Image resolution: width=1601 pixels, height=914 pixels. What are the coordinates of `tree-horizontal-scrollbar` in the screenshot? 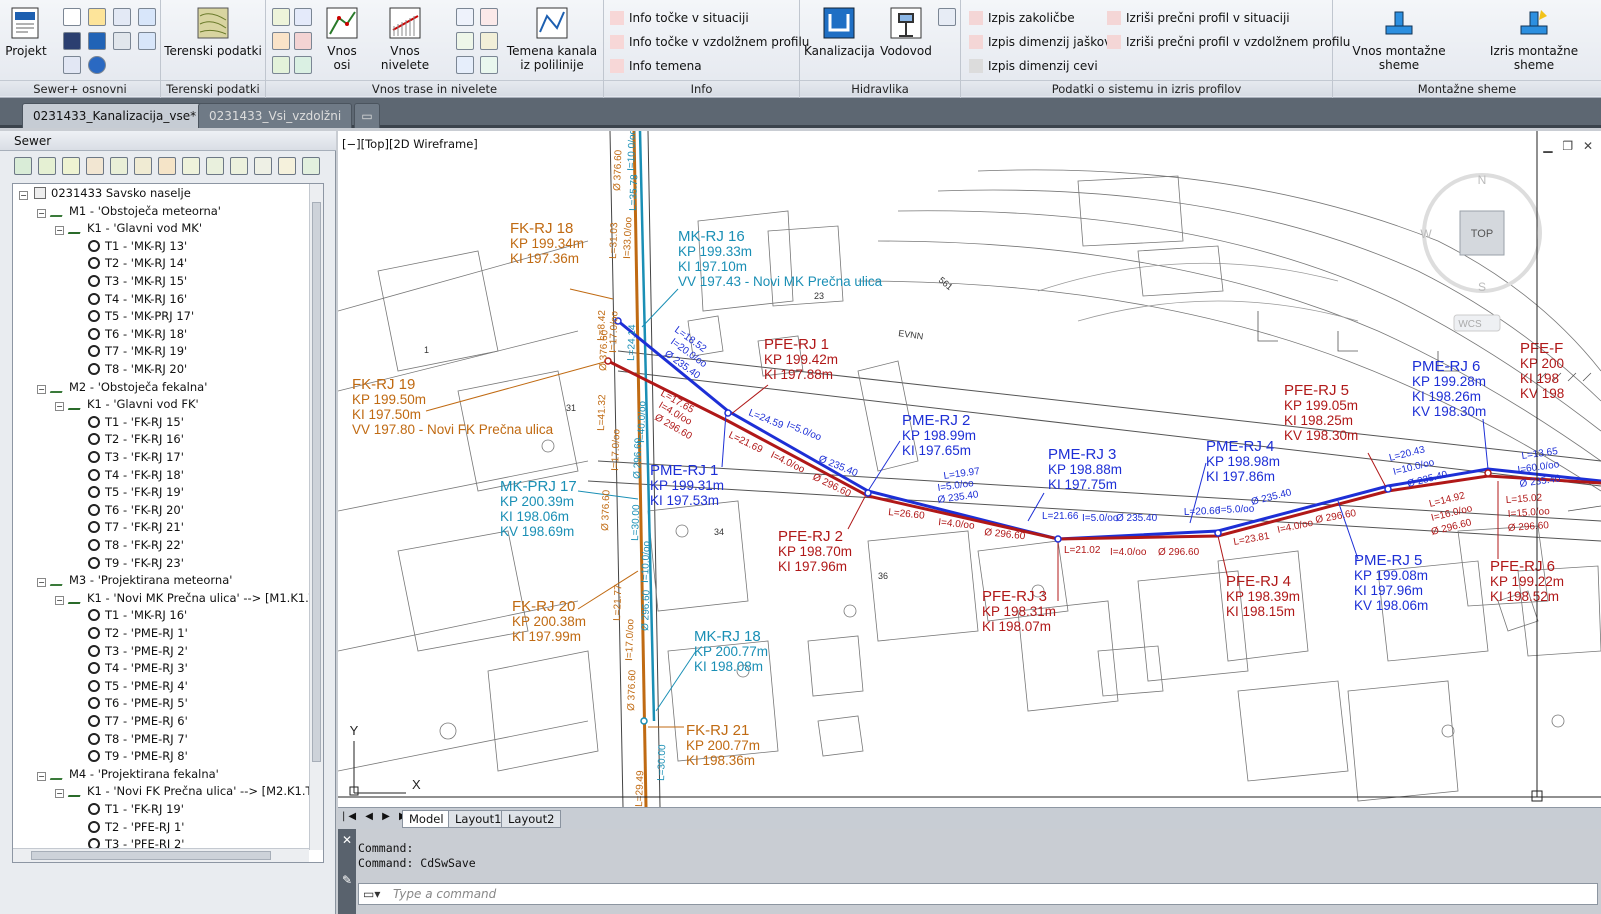 It's located at (161, 855).